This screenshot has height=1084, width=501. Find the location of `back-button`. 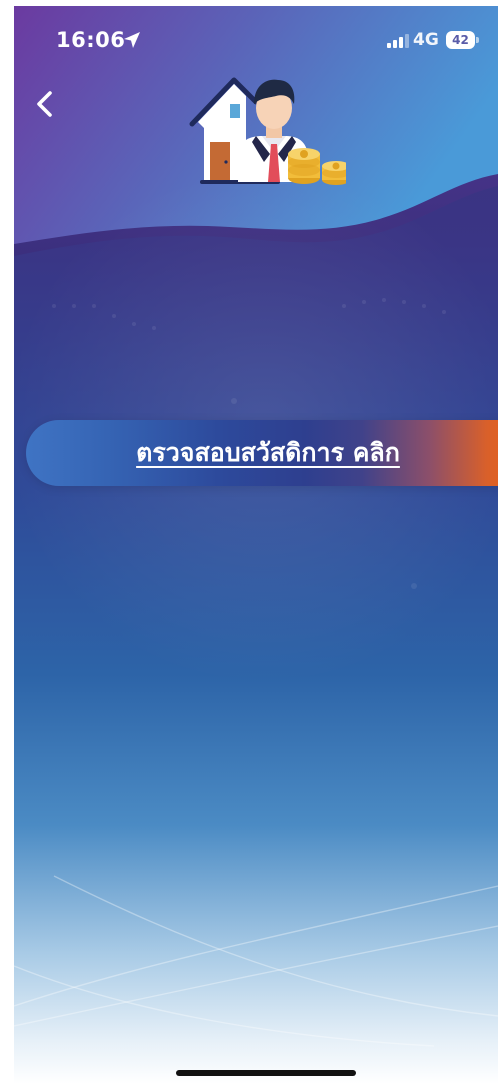

back-button is located at coordinates (46, 104).